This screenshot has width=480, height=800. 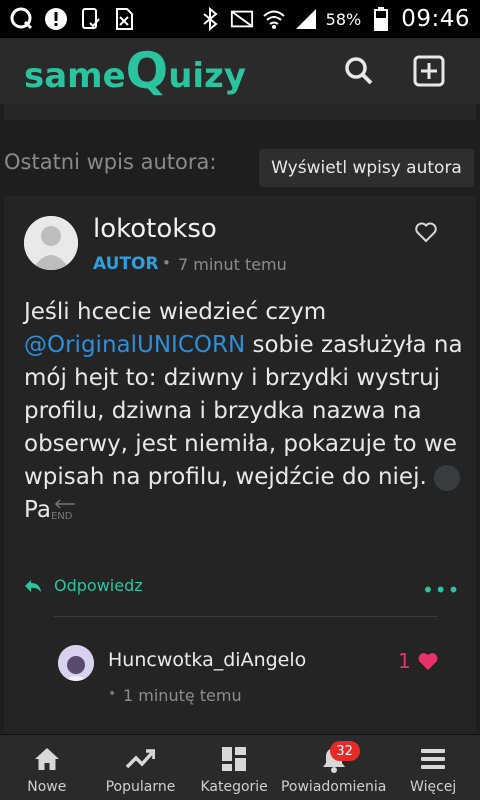 I want to click on more-options-button: •••, so click(x=441, y=590).